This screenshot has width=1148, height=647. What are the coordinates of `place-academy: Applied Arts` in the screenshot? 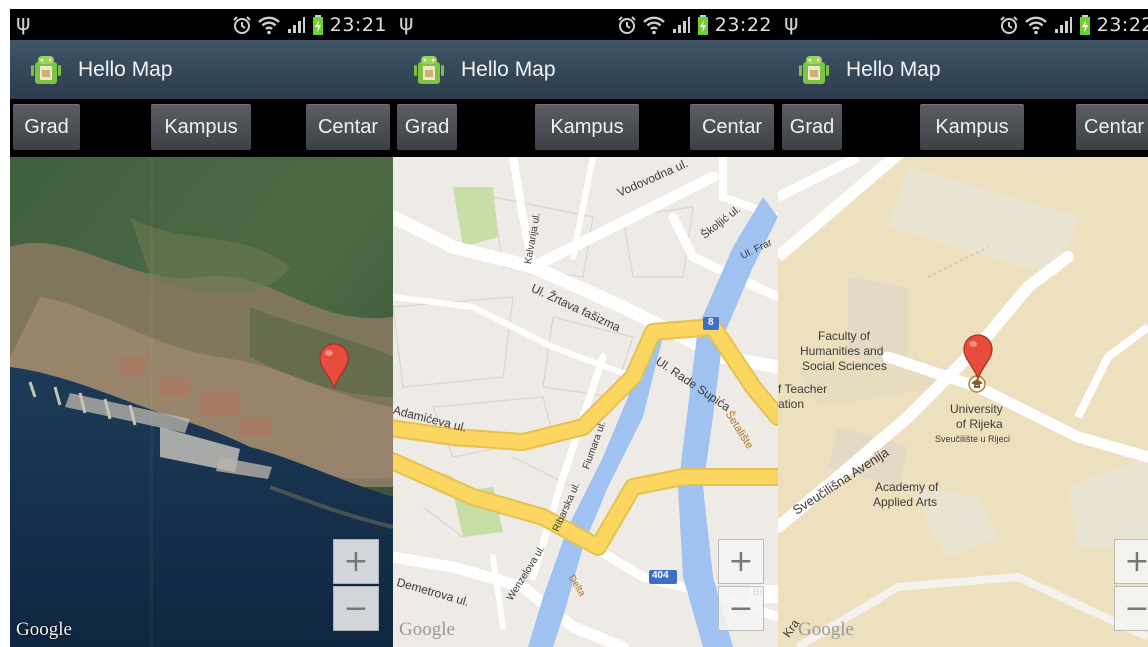 It's located at (905, 502).